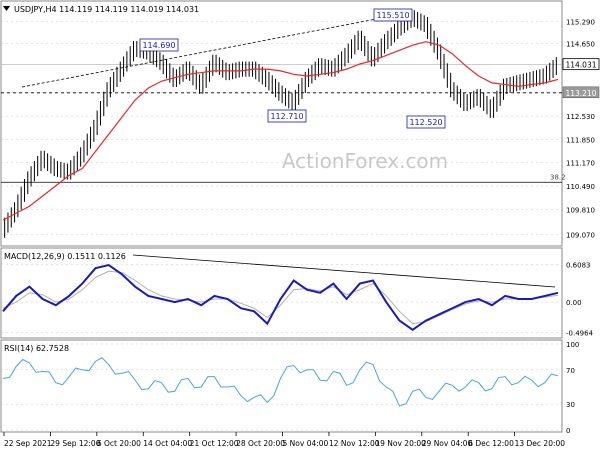  Describe the element at coordinates (580, 187) in the screenshot. I see `price-y-tick-label: 110.490` at that location.